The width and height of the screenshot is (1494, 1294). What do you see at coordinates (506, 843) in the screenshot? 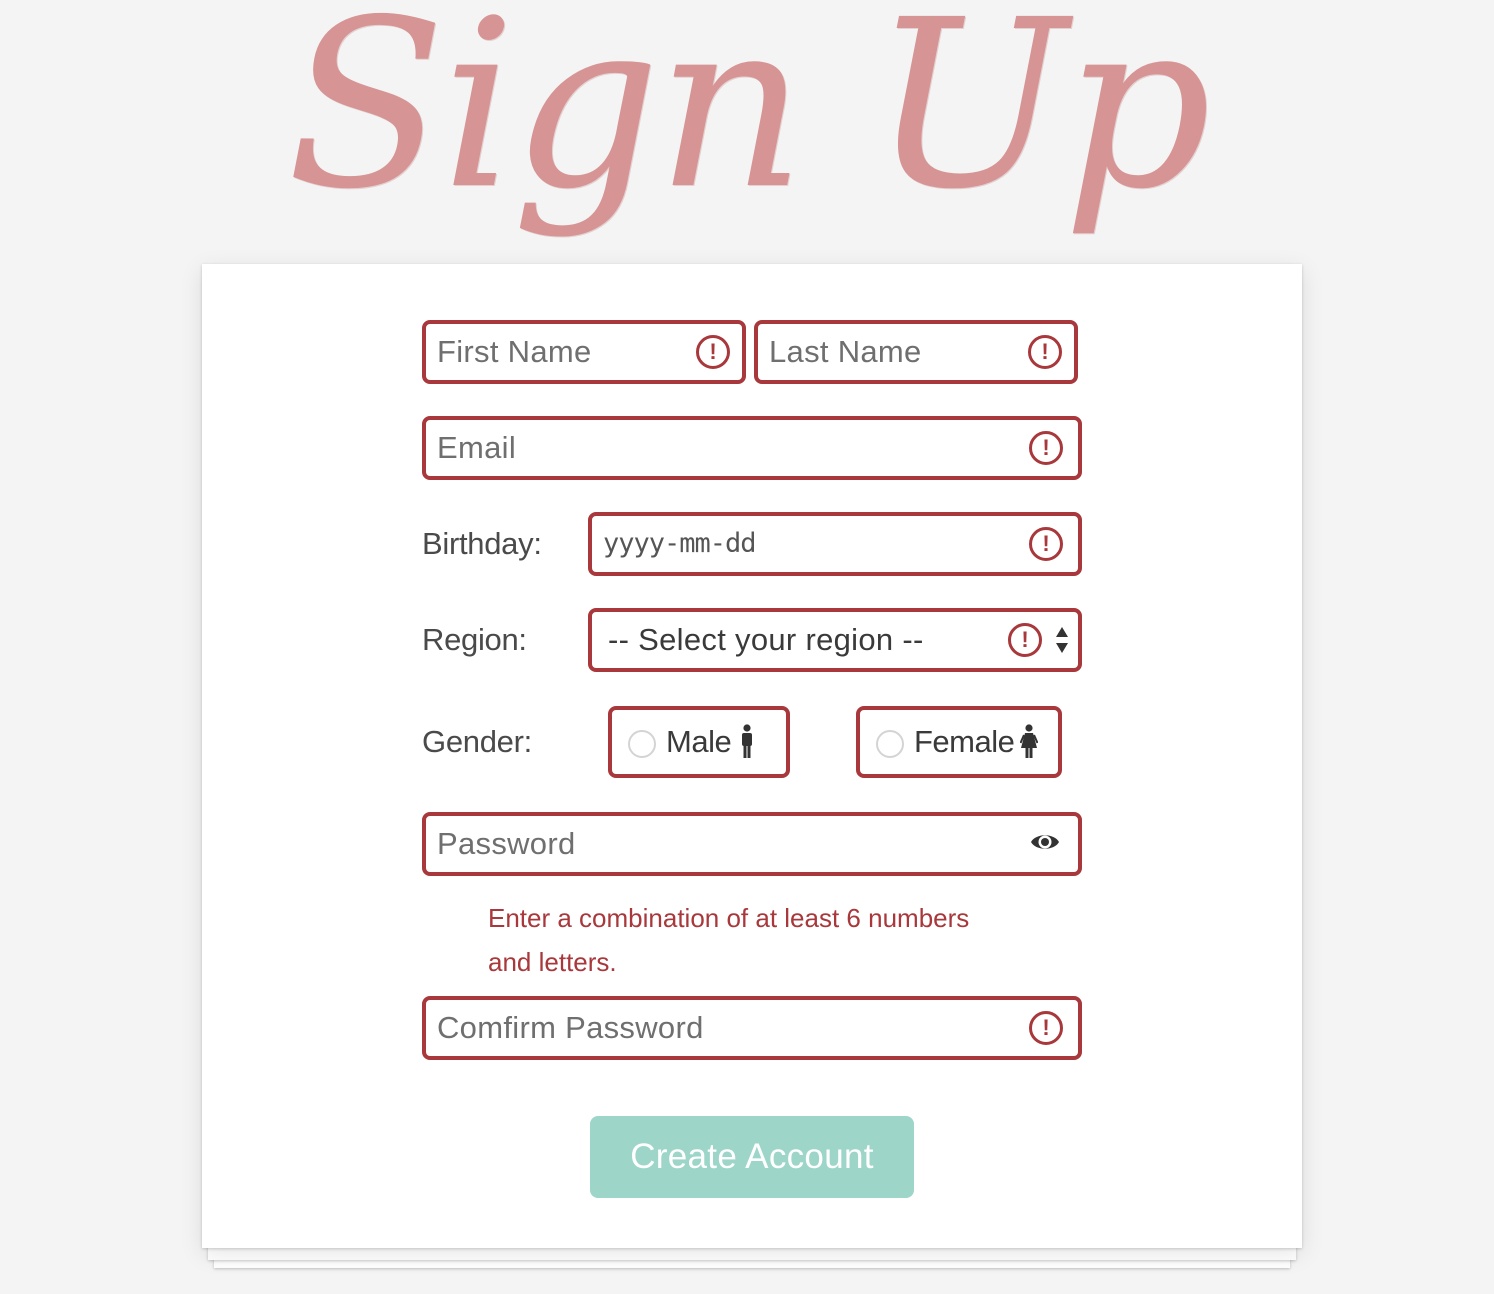
I see `password-placeholder: Password` at bounding box center [506, 843].